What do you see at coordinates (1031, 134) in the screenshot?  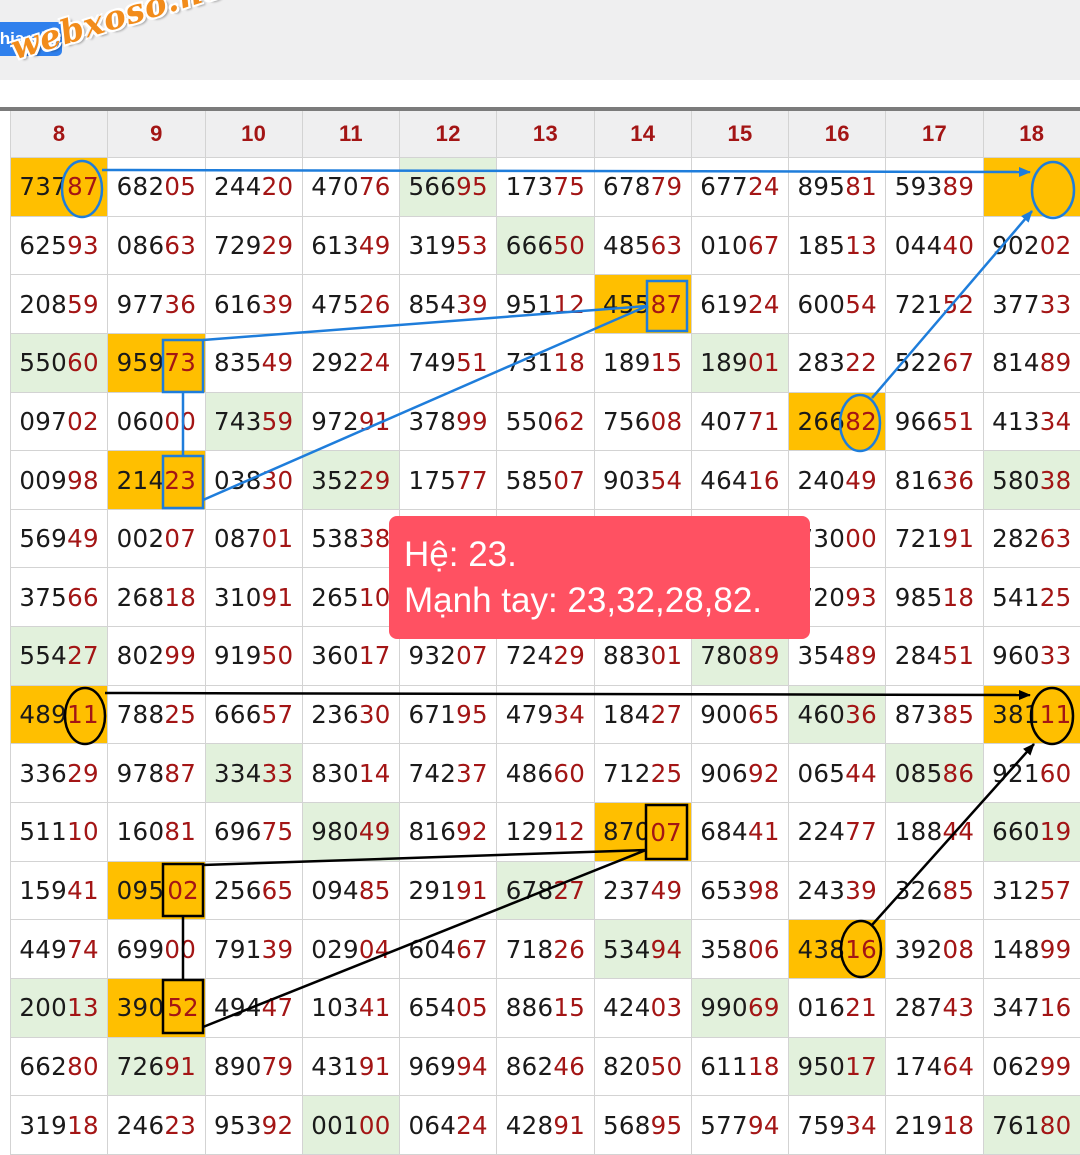 I see `column-header: 18` at bounding box center [1031, 134].